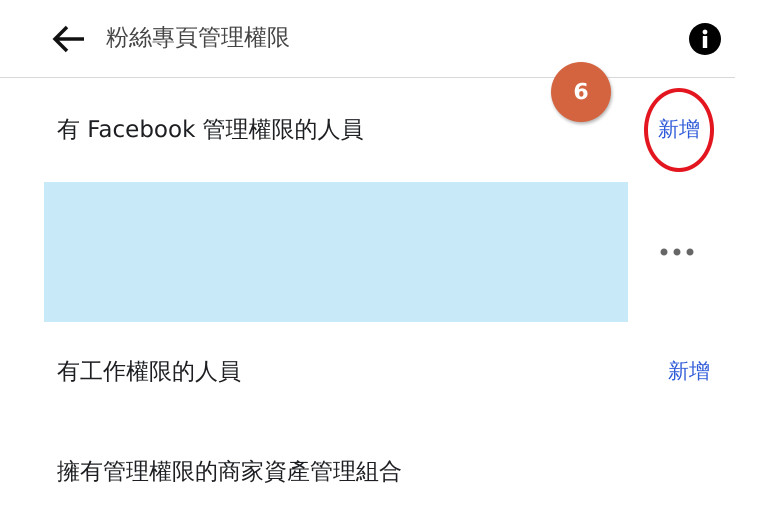 Image resolution: width=762 pixels, height=516 pixels. Describe the element at coordinates (229, 472) in the screenshot. I see `section-label: 擁有管理權限的商家資產管理組合` at that location.